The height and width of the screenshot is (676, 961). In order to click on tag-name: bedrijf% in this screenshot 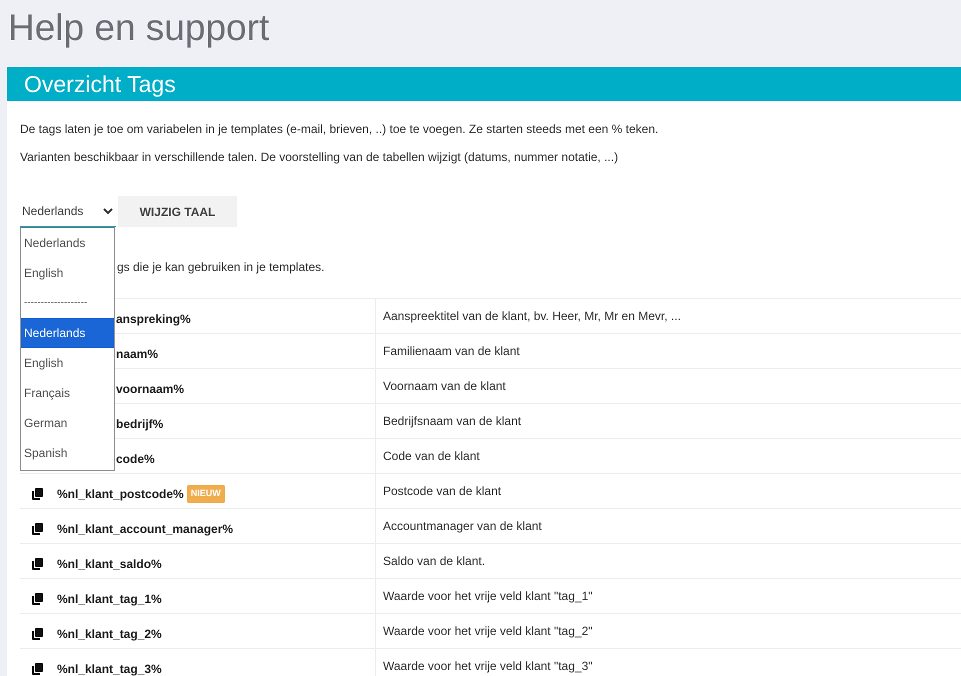, I will do `click(140, 424)`.